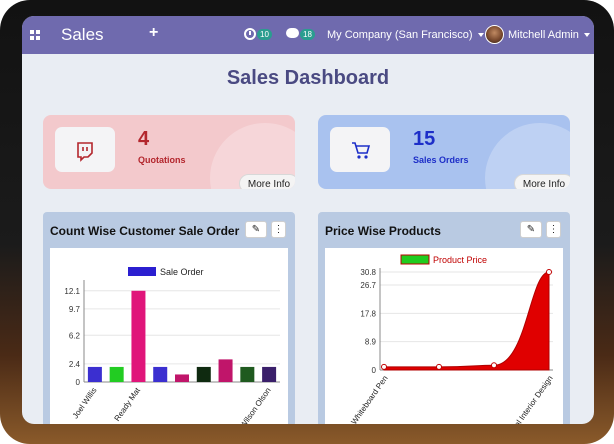 The width and height of the screenshot is (614, 444). Describe the element at coordinates (75, 309) in the screenshot. I see `y-tick-label: 9.7` at that location.